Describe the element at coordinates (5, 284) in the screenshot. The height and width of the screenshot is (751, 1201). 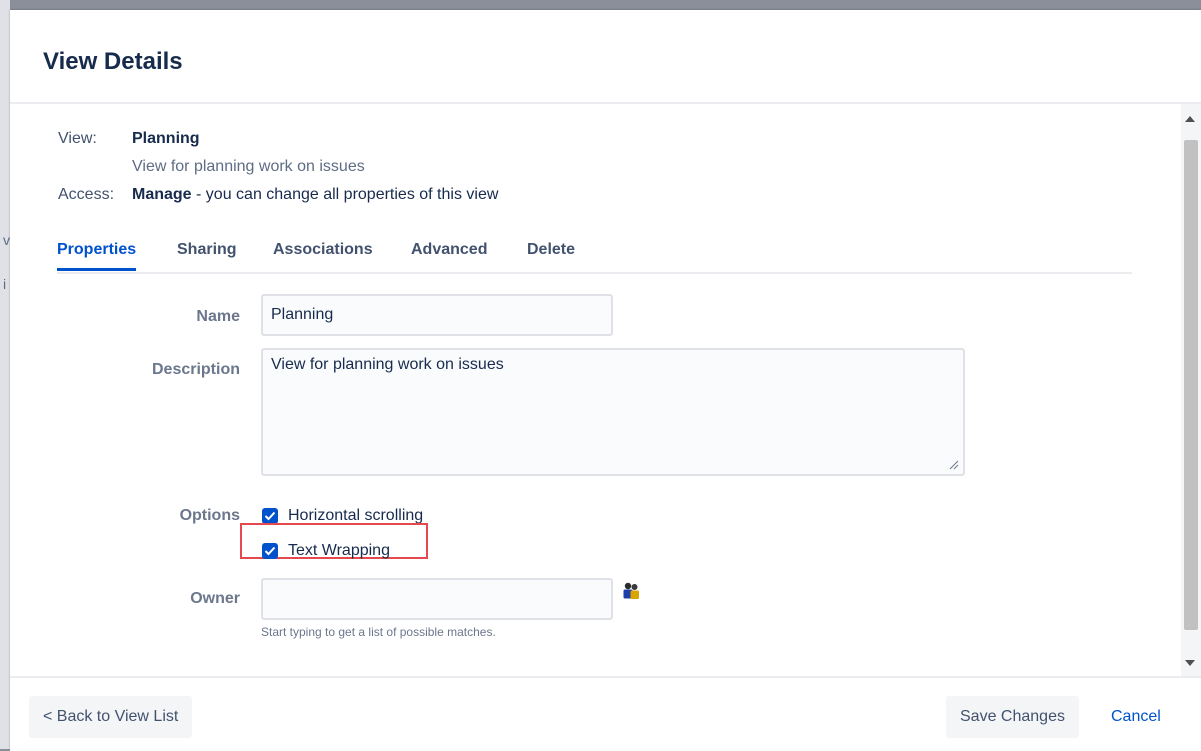
I see `backdrop-fragment: i` at that location.